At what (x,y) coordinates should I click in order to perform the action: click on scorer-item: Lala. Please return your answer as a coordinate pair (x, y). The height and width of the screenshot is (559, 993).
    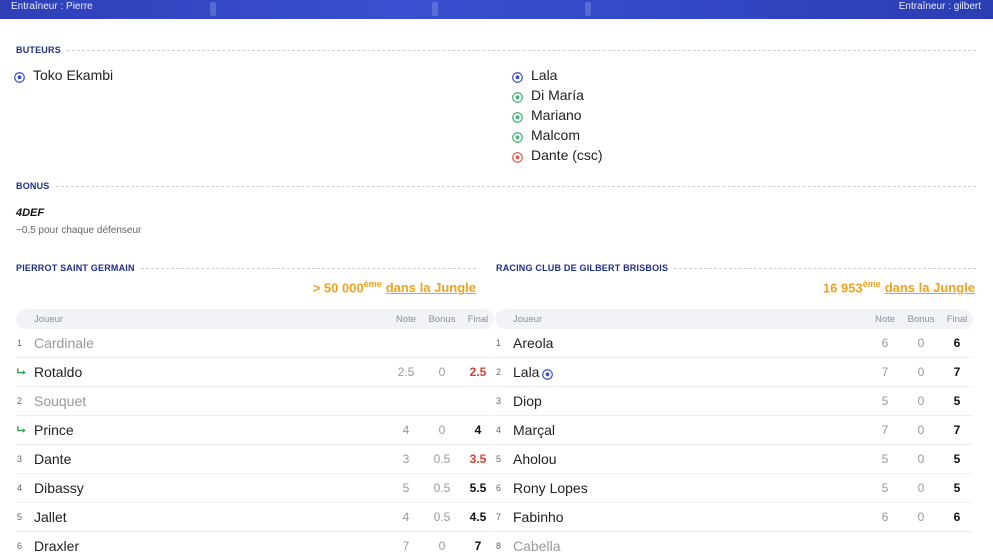
    Looking at the image, I should click on (534, 75).